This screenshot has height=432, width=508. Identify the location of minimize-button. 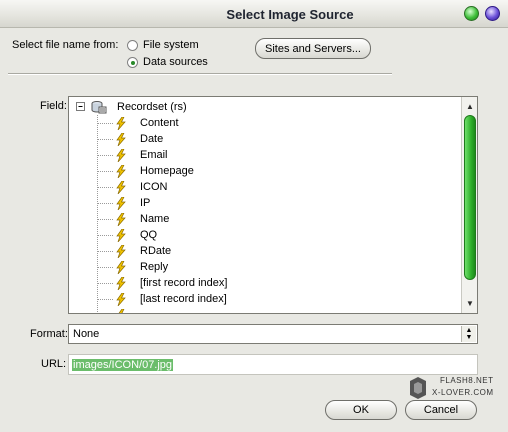
(471, 13).